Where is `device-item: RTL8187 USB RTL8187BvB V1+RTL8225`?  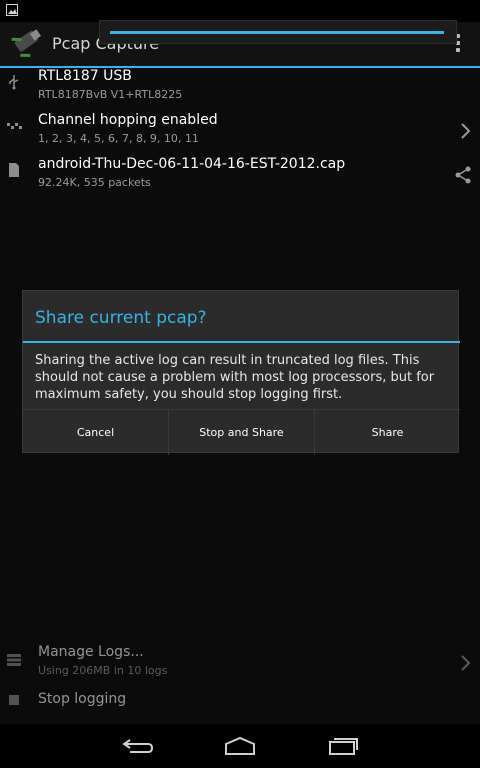 device-item: RTL8187 USB RTL8187BvB V1+RTL8225 is located at coordinates (240, 88).